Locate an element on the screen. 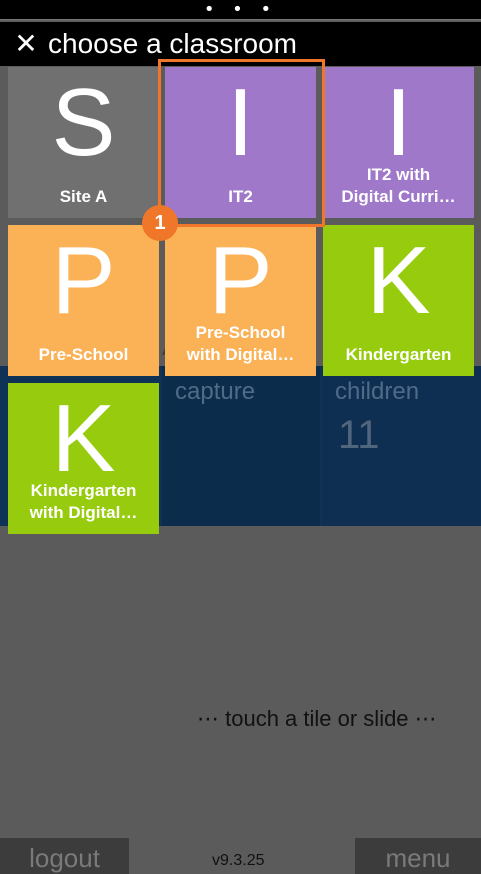  tile-label-line1: Site A is located at coordinates (83, 196).